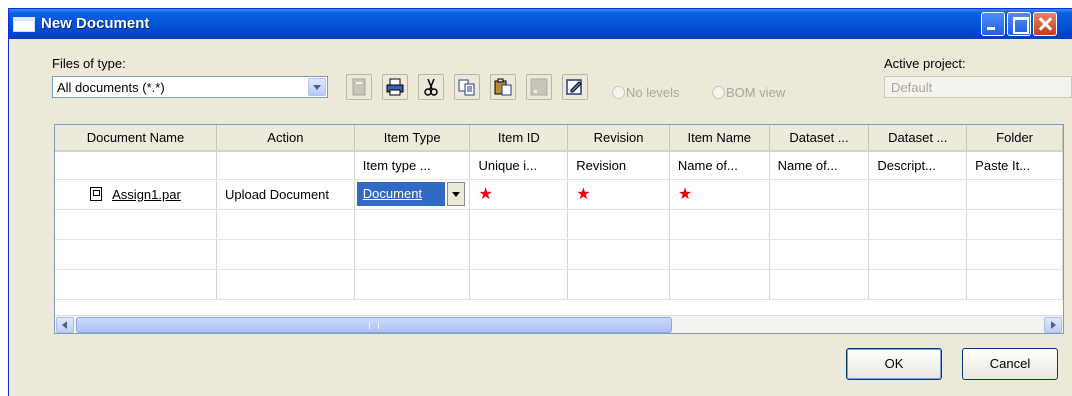 This screenshot has width=1072, height=396. Describe the element at coordinates (519, 138) in the screenshot. I see `column-header-item-id: Item ID` at that location.